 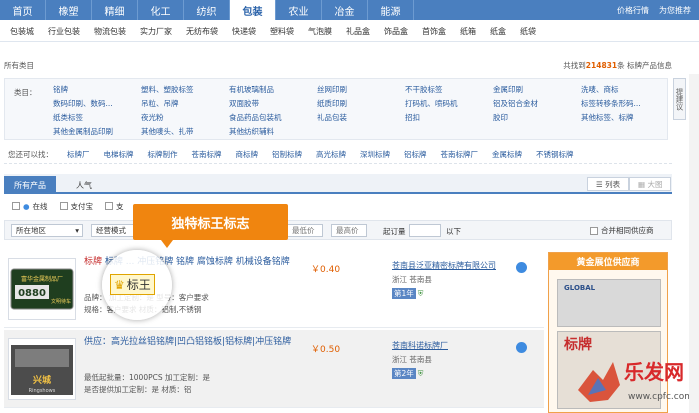 What do you see at coordinates (361, 89) in the screenshot?
I see `category-link: 丝网印刷` at bounding box center [361, 89].